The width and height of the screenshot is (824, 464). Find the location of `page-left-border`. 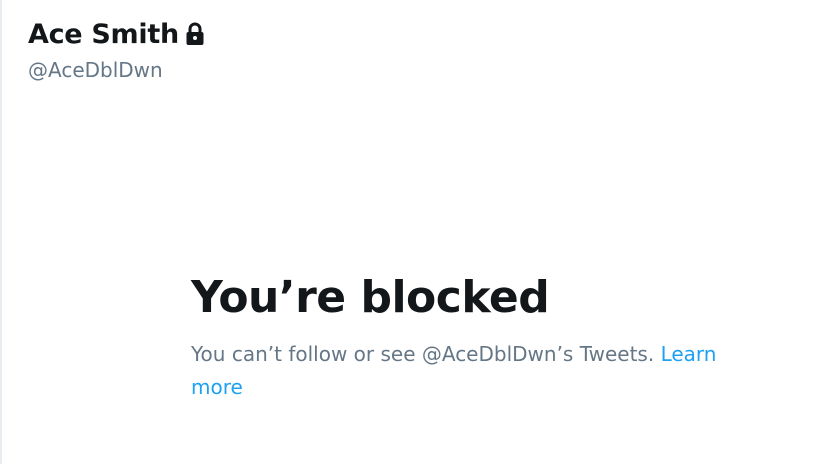

page-left-border is located at coordinates (1, 232).